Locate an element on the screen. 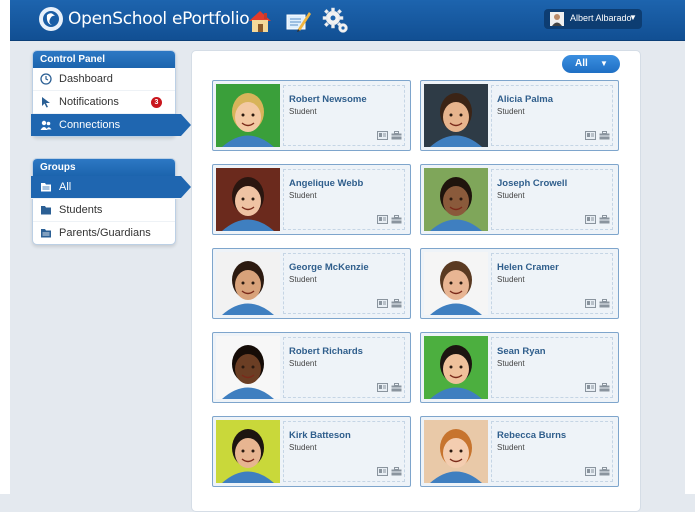  filter-dropdown: All ▼ is located at coordinates (591, 64).